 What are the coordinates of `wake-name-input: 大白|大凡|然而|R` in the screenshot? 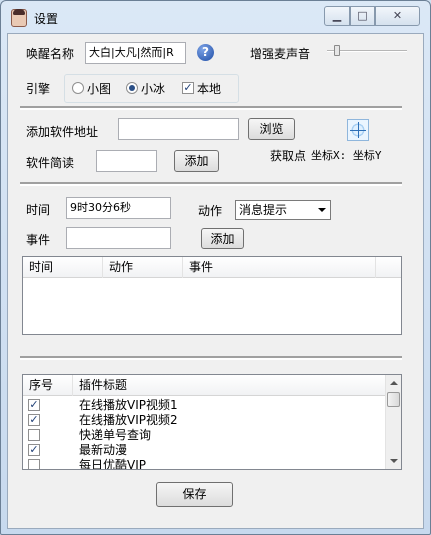 It's located at (135, 53).